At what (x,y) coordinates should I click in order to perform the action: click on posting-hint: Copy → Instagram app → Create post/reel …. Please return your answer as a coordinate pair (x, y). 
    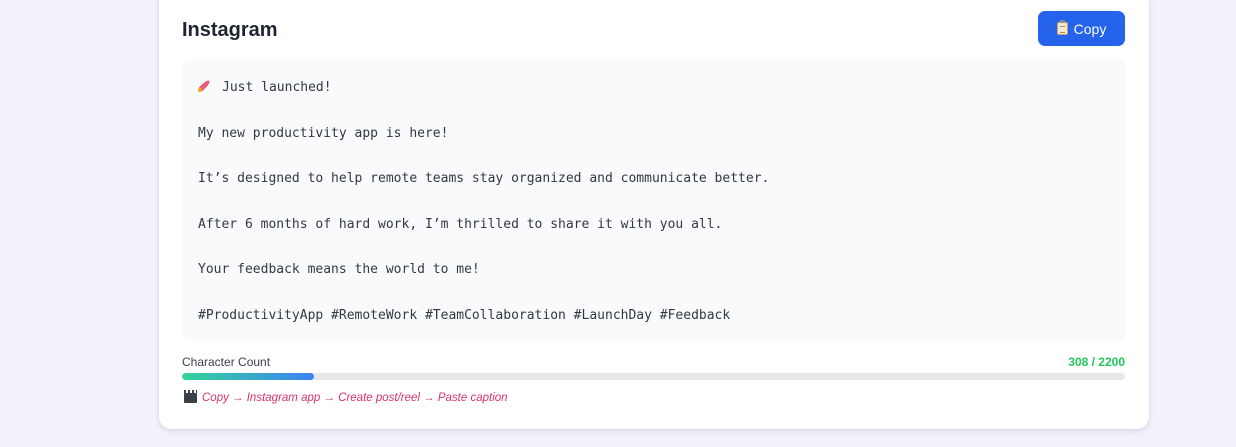
    Looking at the image, I should click on (346, 397).